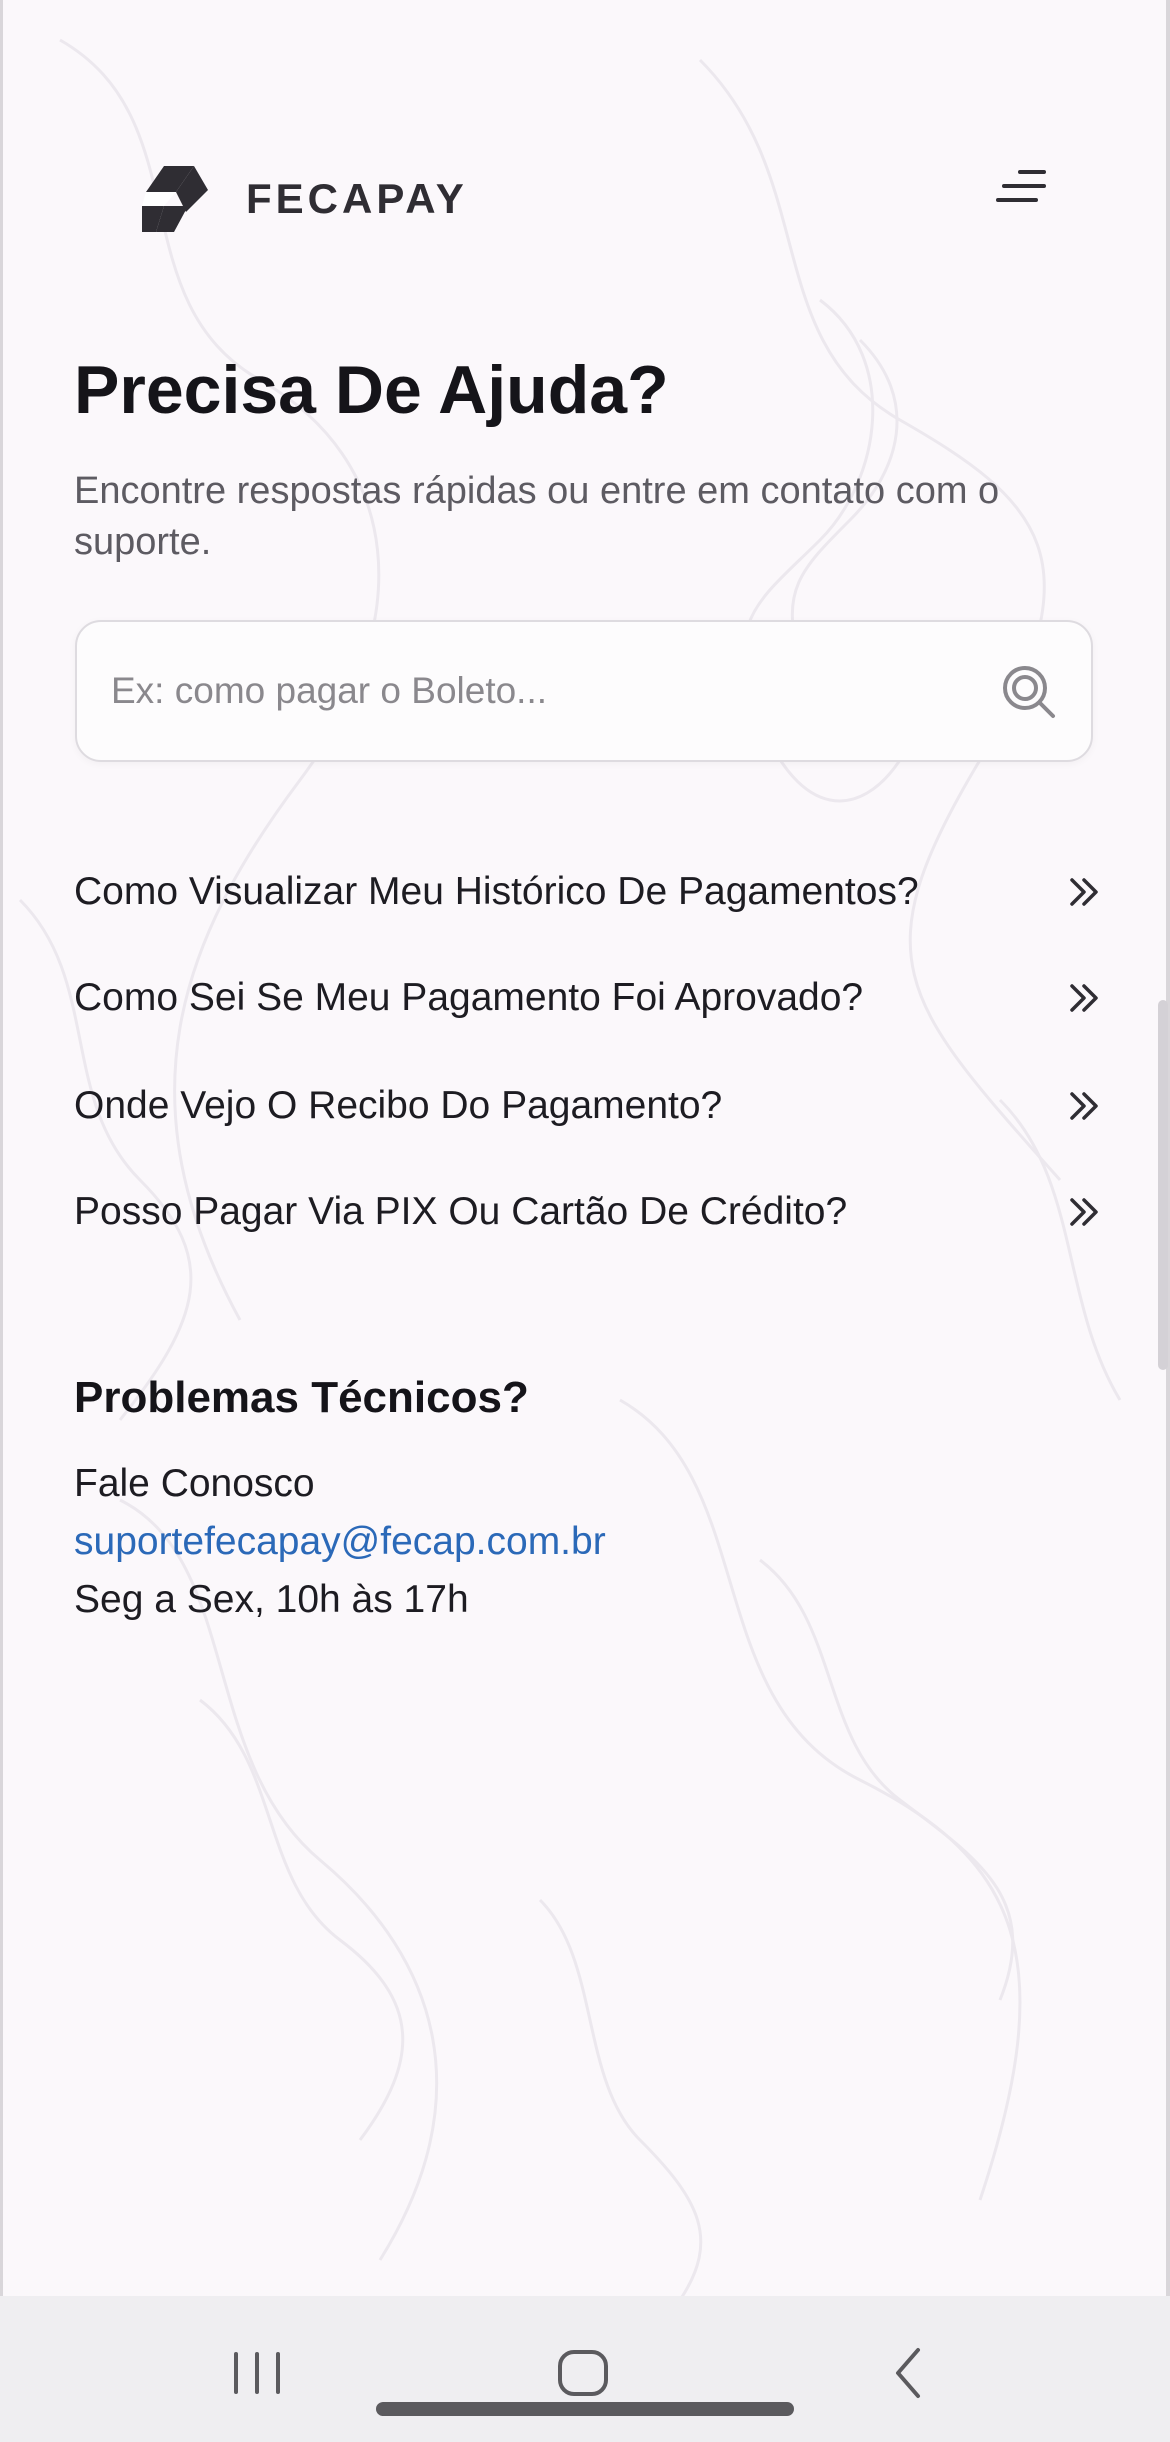  I want to click on back-icon, so click(908, 2373).